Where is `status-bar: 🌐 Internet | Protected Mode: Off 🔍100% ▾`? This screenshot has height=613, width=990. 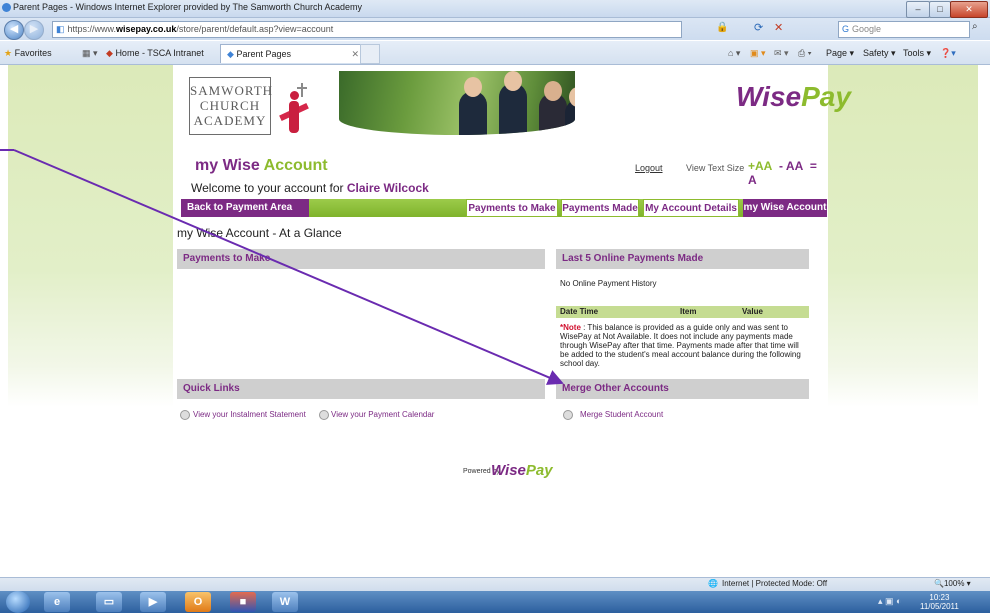 status-bar: 🌐 Internet | Protected Mode: Off 🔍100% ▾ is located at coordinates (495, 584).